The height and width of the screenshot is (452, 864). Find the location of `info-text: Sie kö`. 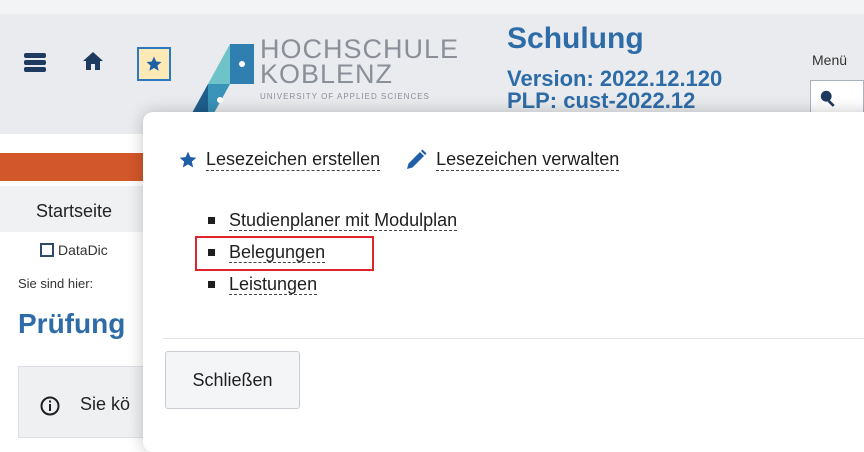

info-text: Sie kö is located at coordinates (105, 404).